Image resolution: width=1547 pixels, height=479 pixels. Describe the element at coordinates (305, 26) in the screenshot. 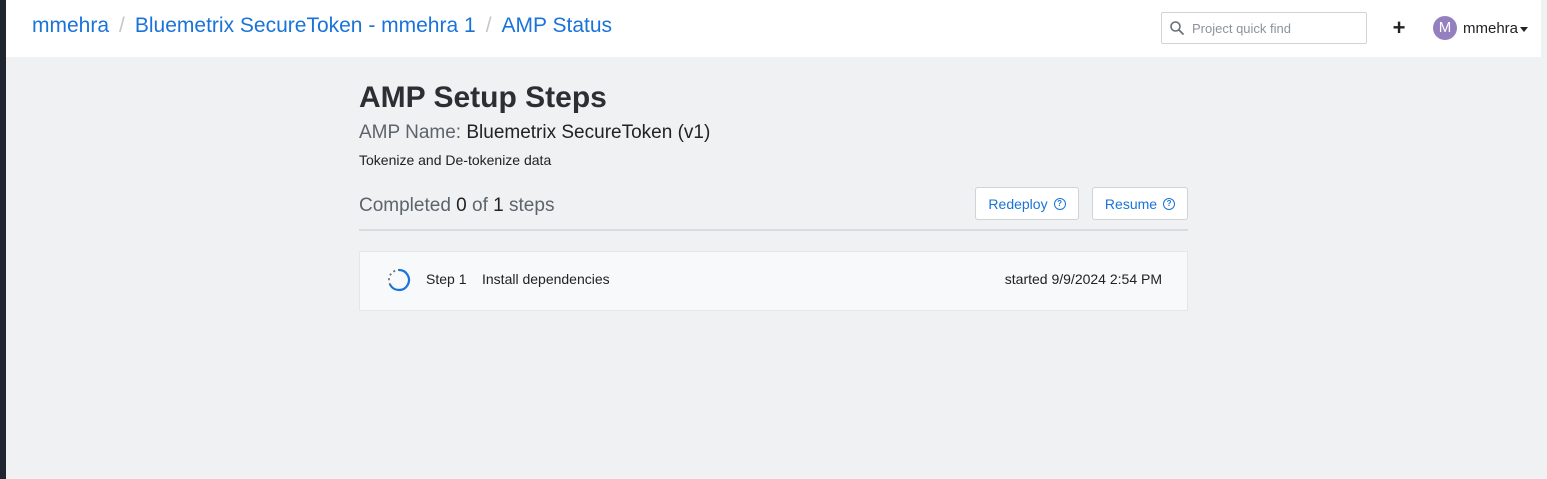

I see `breadcrumb-project: Bluemetrix SecureToken - mmehra 1` at that location.